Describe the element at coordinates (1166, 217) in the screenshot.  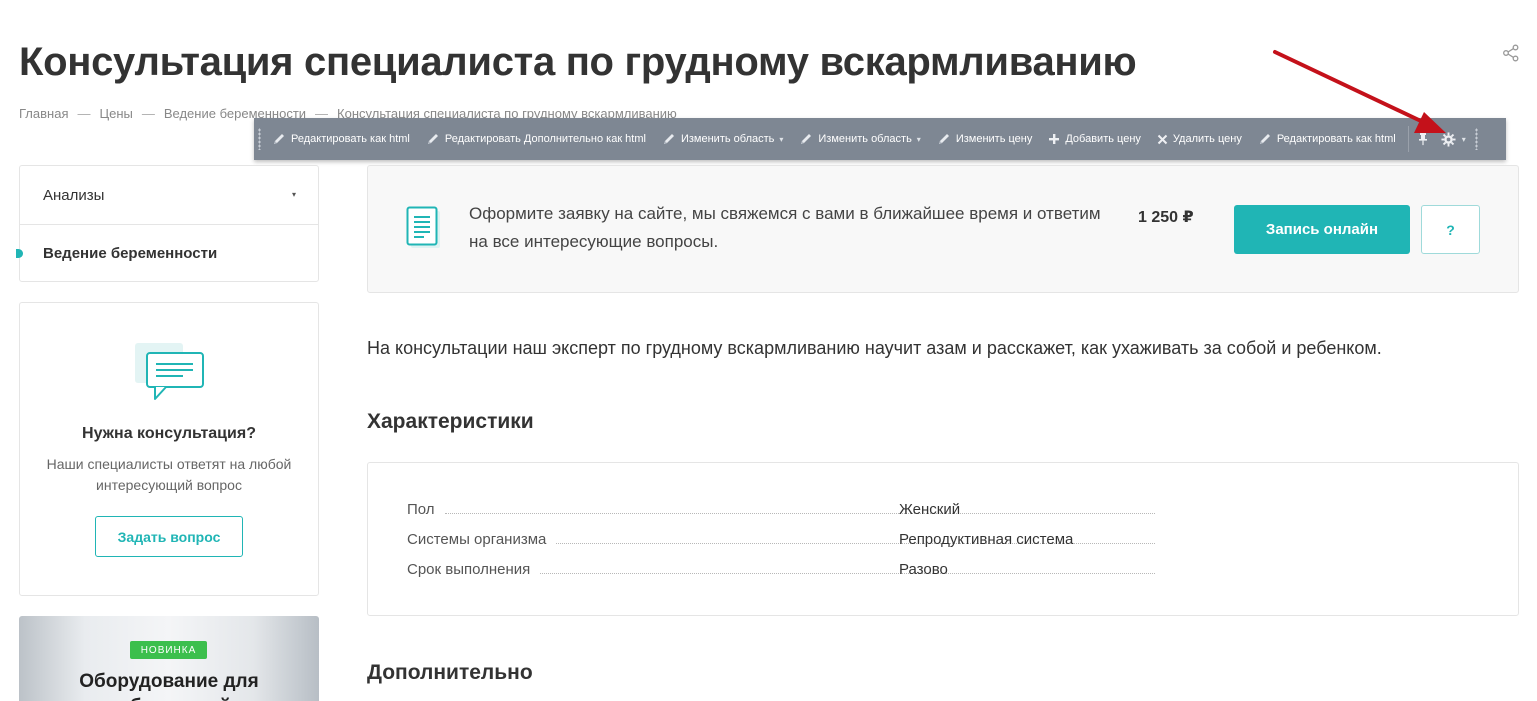
I see `price-value: 1 250 ₽` at that location.